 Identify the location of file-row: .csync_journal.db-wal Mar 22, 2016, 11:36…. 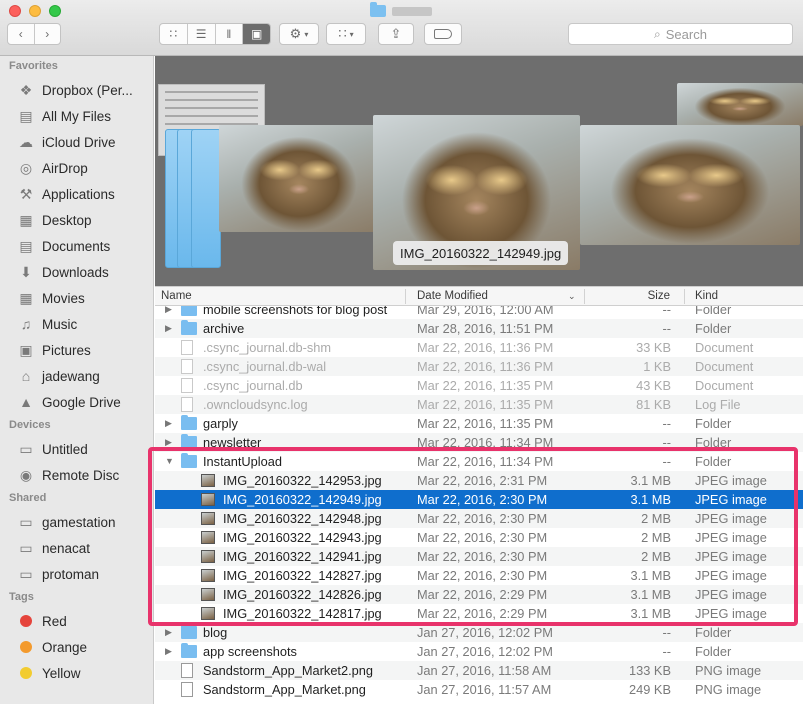
(479, 366).